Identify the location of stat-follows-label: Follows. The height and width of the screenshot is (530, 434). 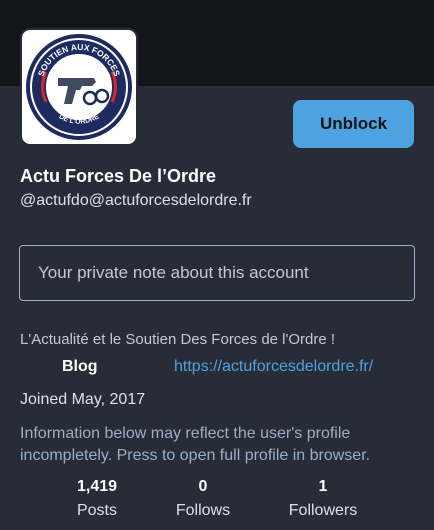
(203, 510).